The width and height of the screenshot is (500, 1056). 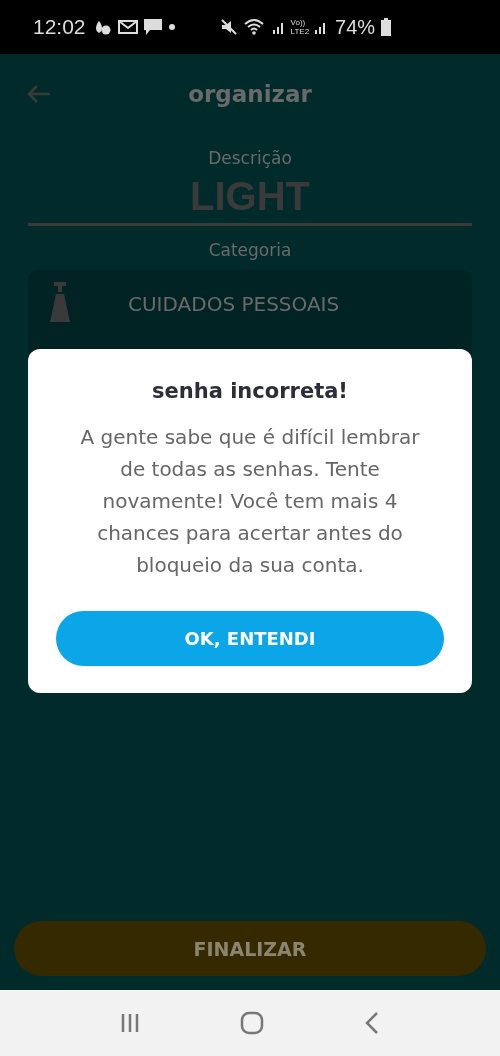 What do you see at coordinates (127, 27) in the screenshot?
I see `mail-icon` at bounding box center [127, 27].